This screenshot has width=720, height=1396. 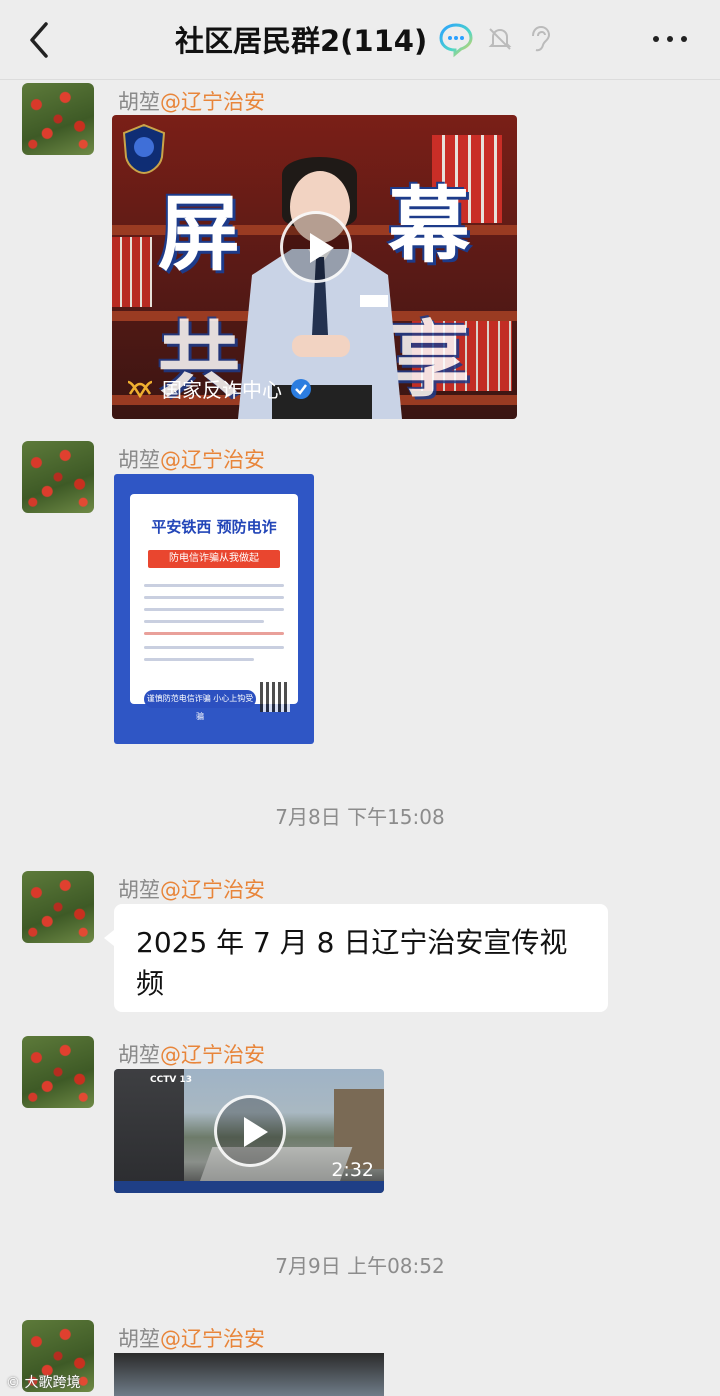 I want to click on watermark: © 大歌跨境, so click(x=43, y=1382).